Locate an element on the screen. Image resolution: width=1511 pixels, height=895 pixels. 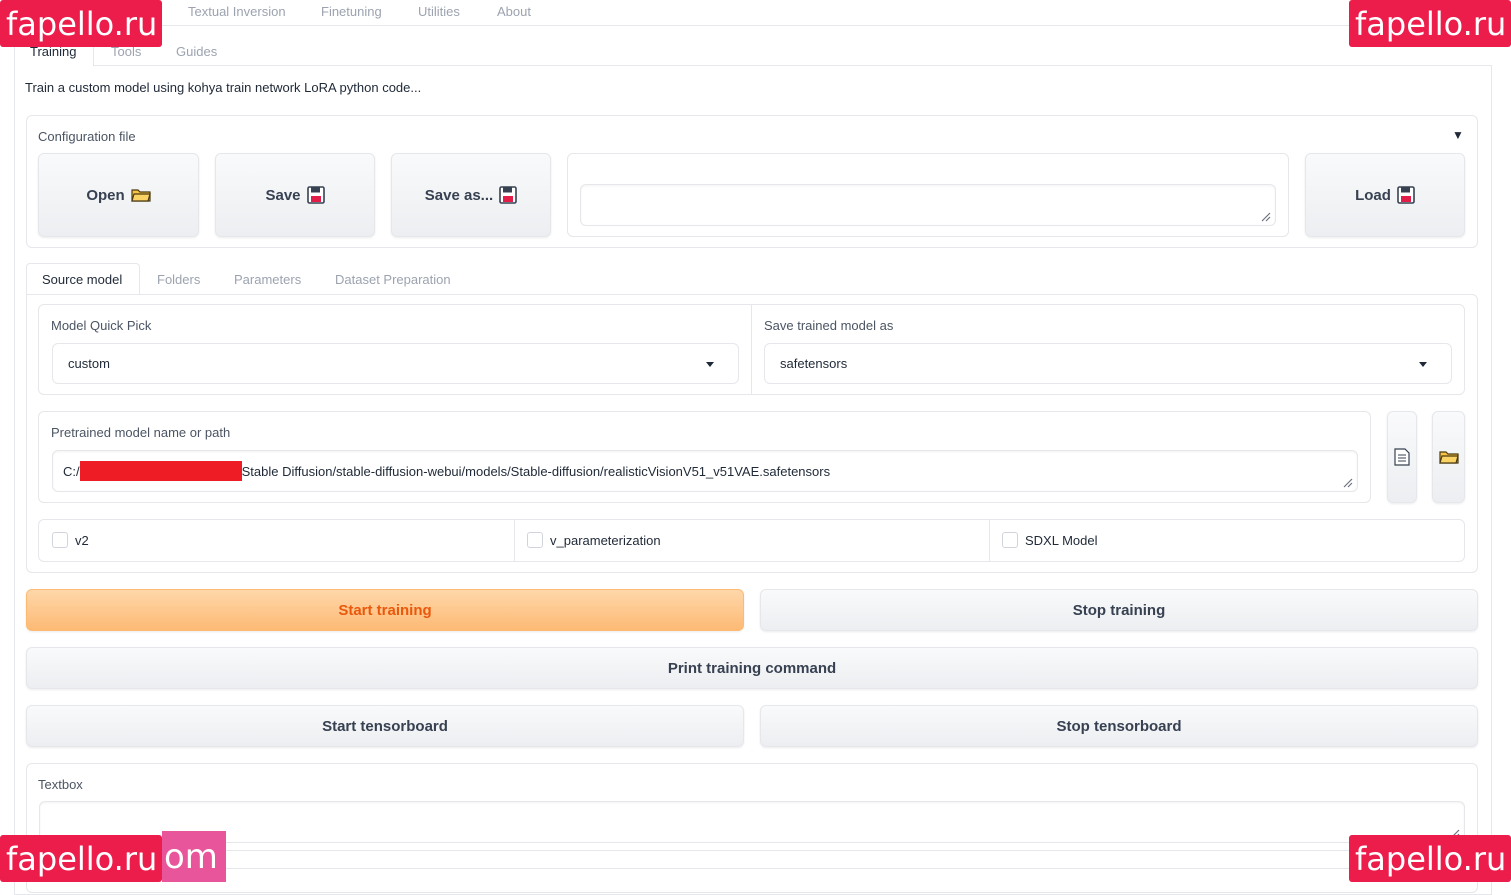
save-trained-model-value: safetensors is located at coordinates (814, 363).